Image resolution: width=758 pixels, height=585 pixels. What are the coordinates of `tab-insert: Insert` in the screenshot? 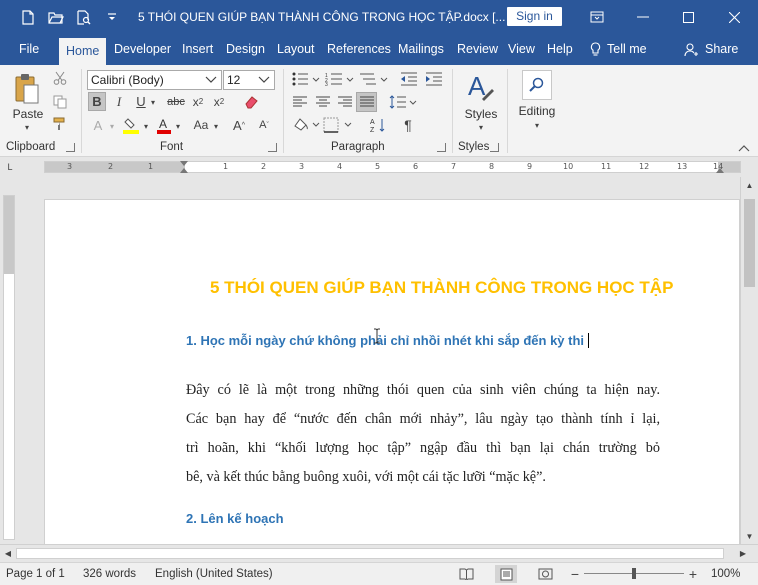 It's located at (197, 49).